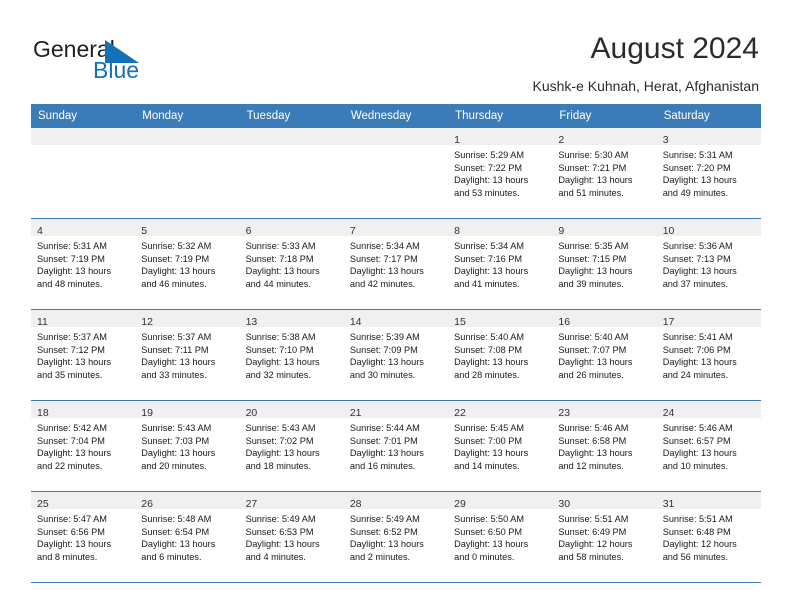 This screenshot has width=792, height=612. Describe the element at coordinates (279, 440) in the screenshot. I see `sunset-text: Sunset: 7:02 PM` at that location.